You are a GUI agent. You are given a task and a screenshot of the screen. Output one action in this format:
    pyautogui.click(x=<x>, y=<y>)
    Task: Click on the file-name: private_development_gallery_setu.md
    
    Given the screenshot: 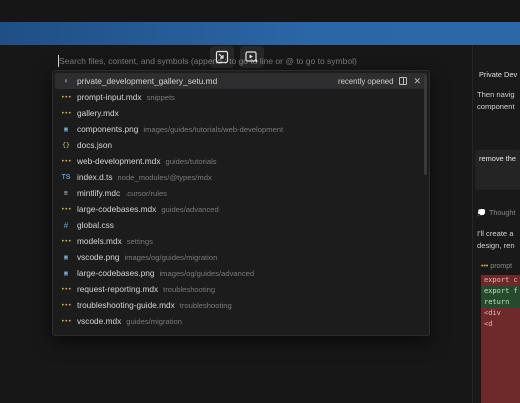 What is the action you would take?
    pyautogui.click(x=147, y=81)
    